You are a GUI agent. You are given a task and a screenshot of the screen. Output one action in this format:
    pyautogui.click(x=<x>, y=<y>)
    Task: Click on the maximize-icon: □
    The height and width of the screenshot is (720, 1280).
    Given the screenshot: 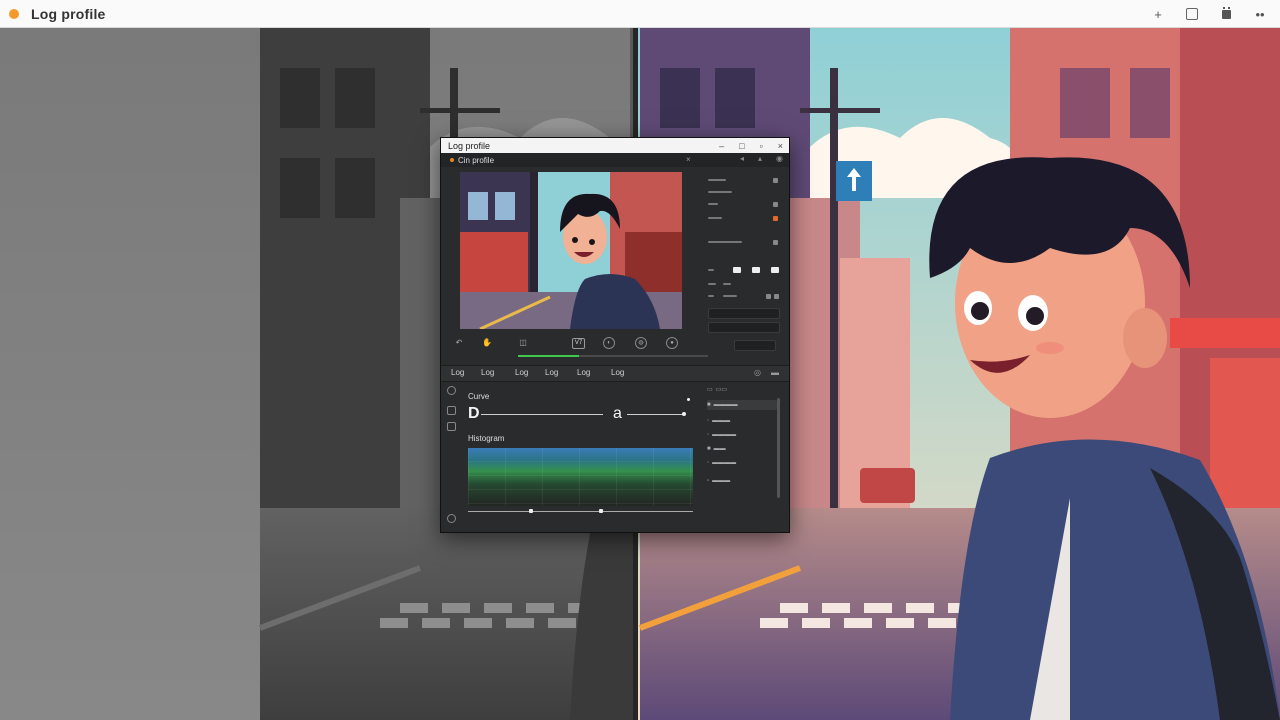 What is the action you would take?
    pyautogui.click(x=741, y=146)
    